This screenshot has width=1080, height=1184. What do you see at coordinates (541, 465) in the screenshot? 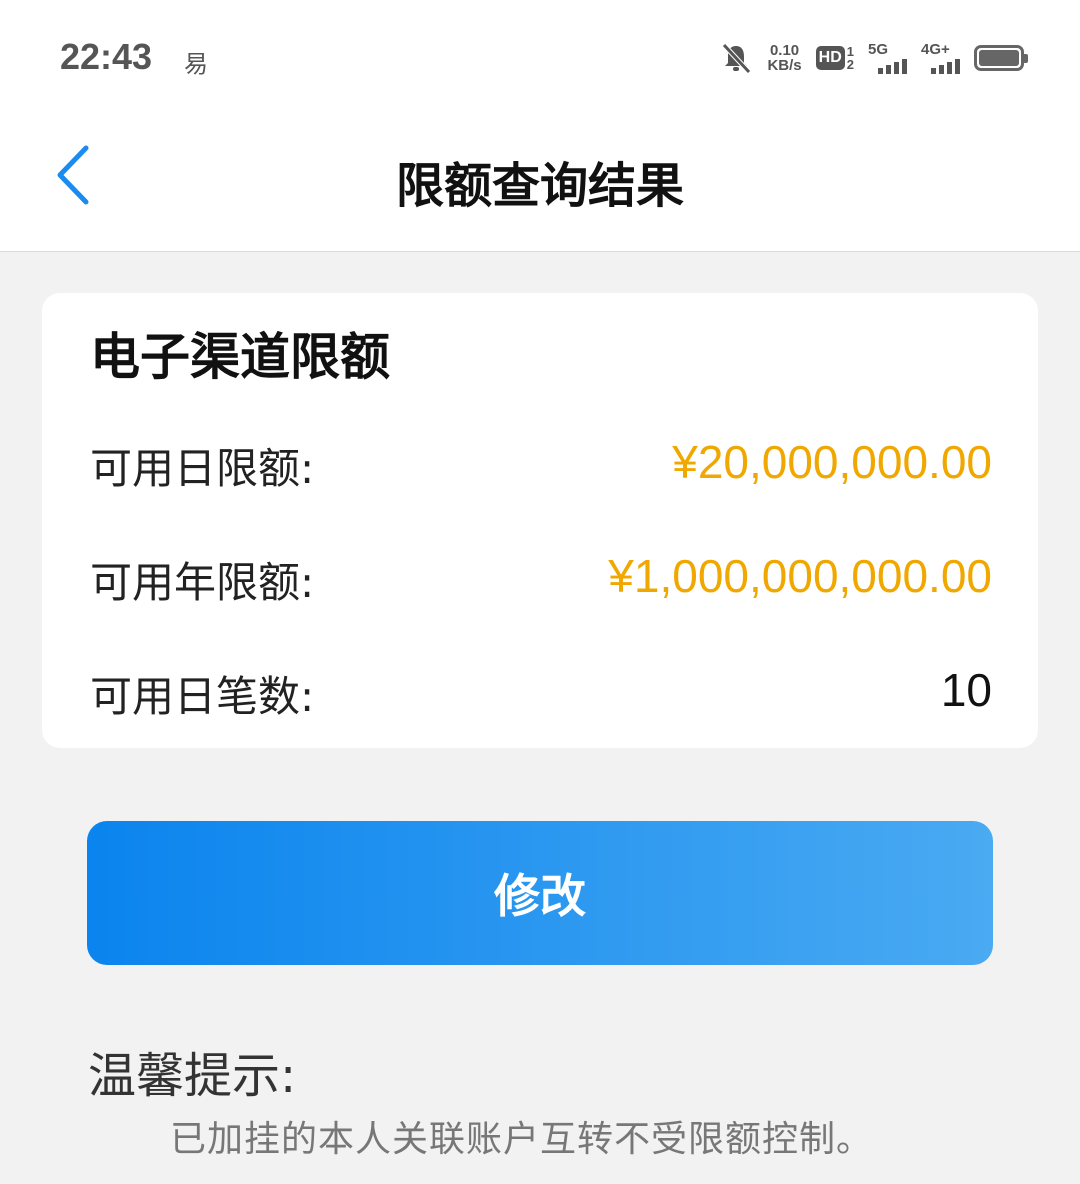
I see `daily-limit-row: 可用日限额: ¥20,000,000.00` at bounding box center [541, 465].